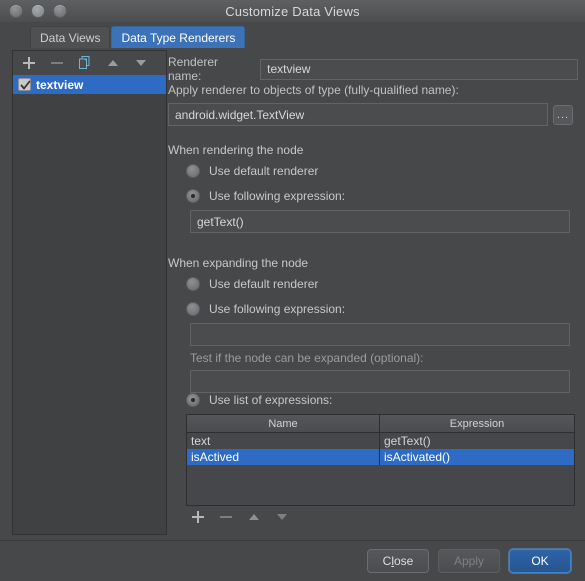  What do you see at coordinates (85, 63) in the screenshot?
I see `copy-icon` at bounding box center [85, 63].